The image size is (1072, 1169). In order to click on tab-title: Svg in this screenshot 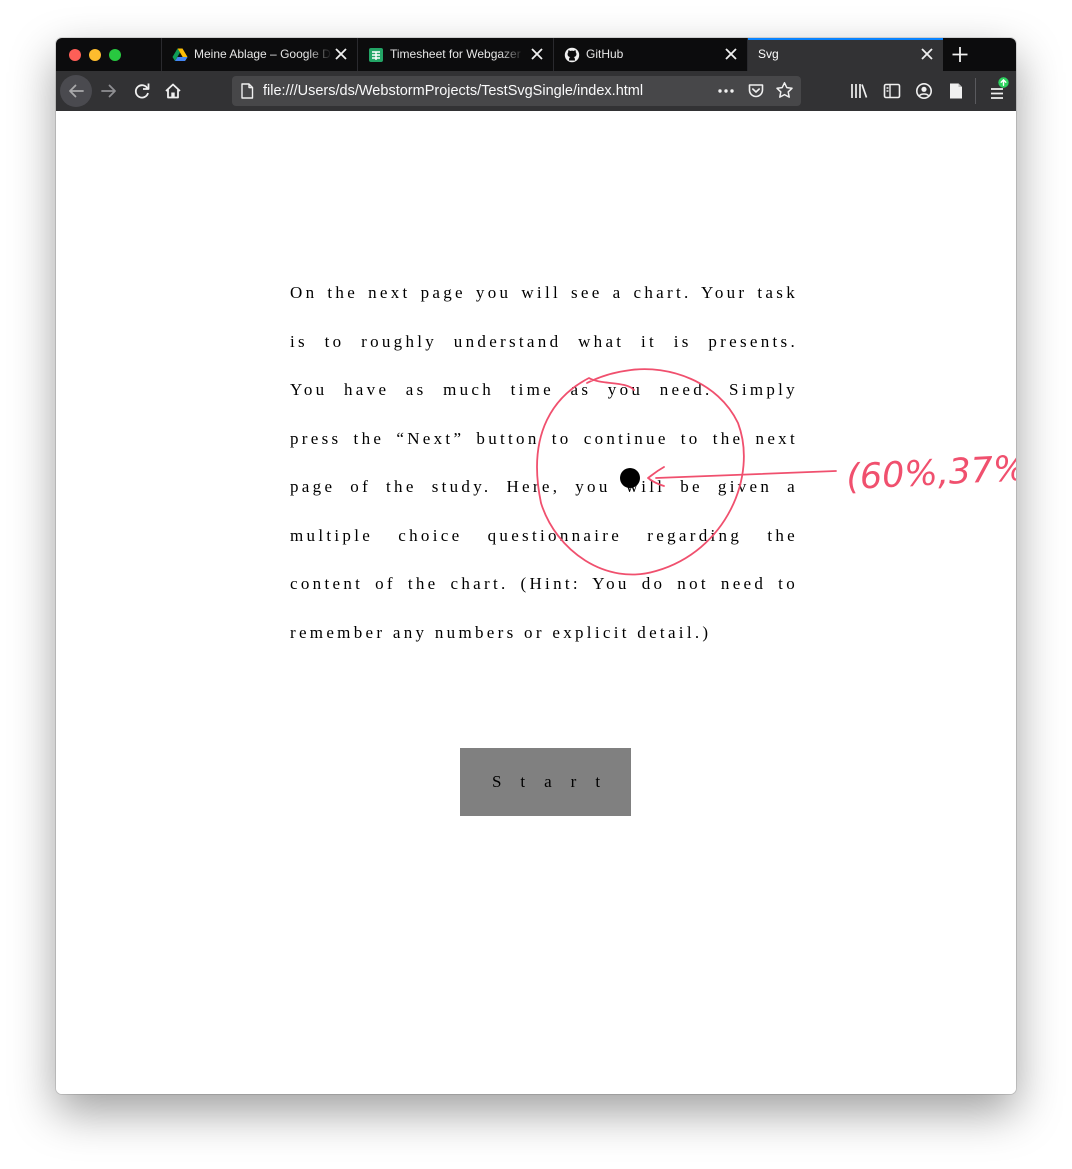, I will do `click(768, 54)`.